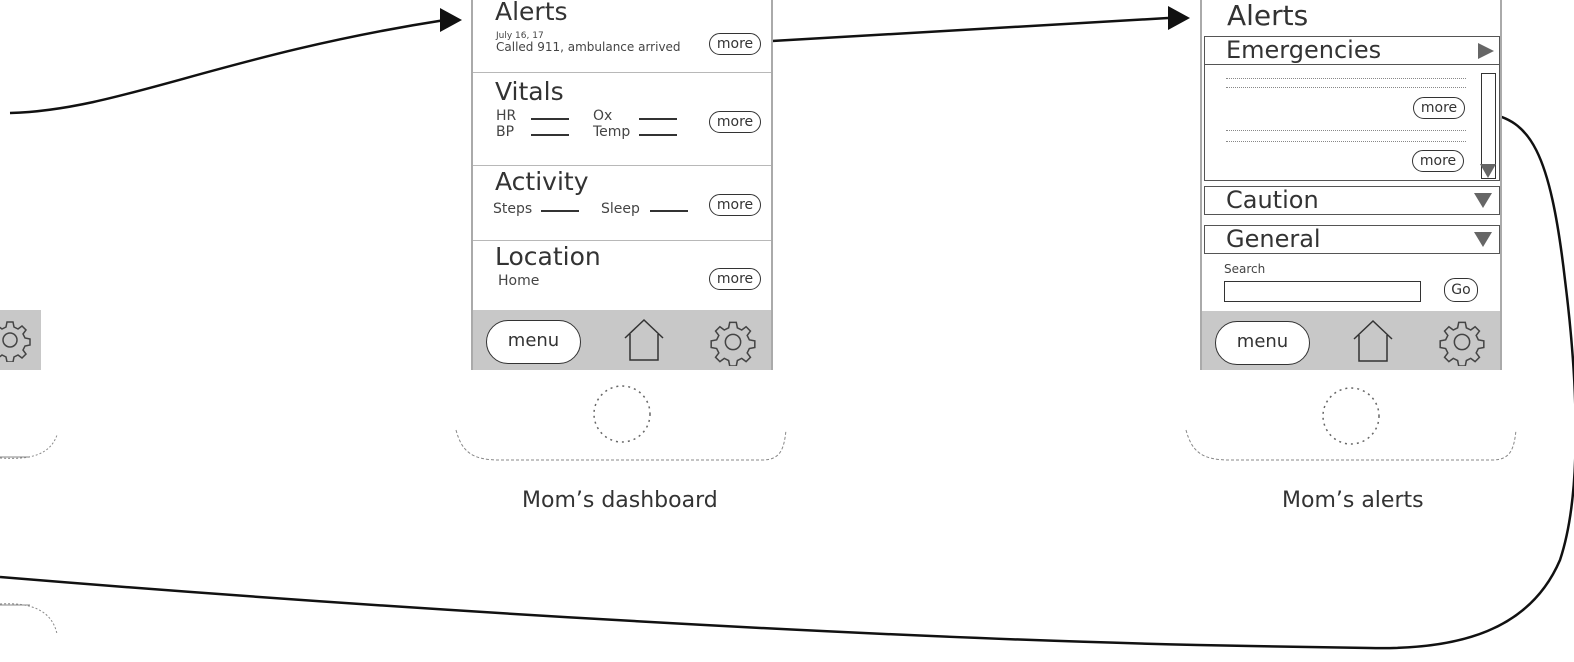 Image resolution: width=1574 pixels, height=662 pixels. I want to click on location-title: Location, so click(548, 256).